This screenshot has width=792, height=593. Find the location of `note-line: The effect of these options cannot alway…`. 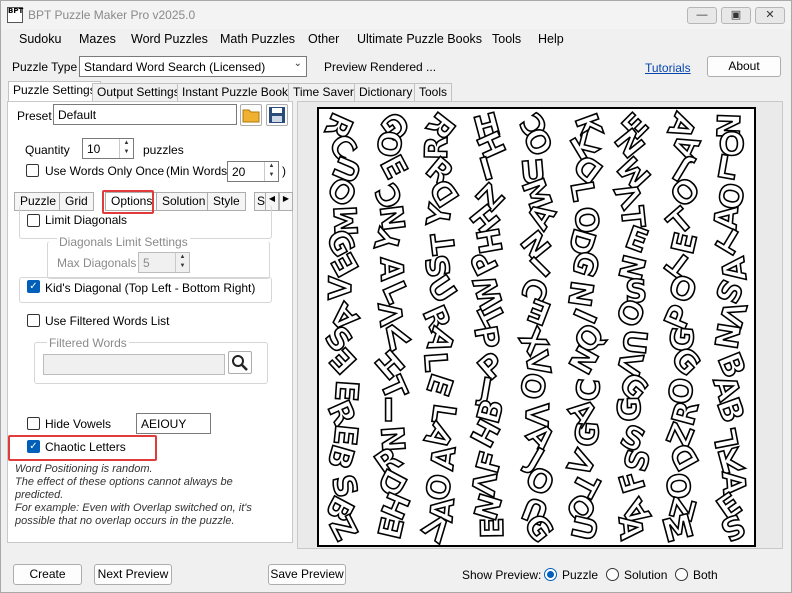

note-line: The effect of these options cannot alway… is located at coordinates (124, 482).